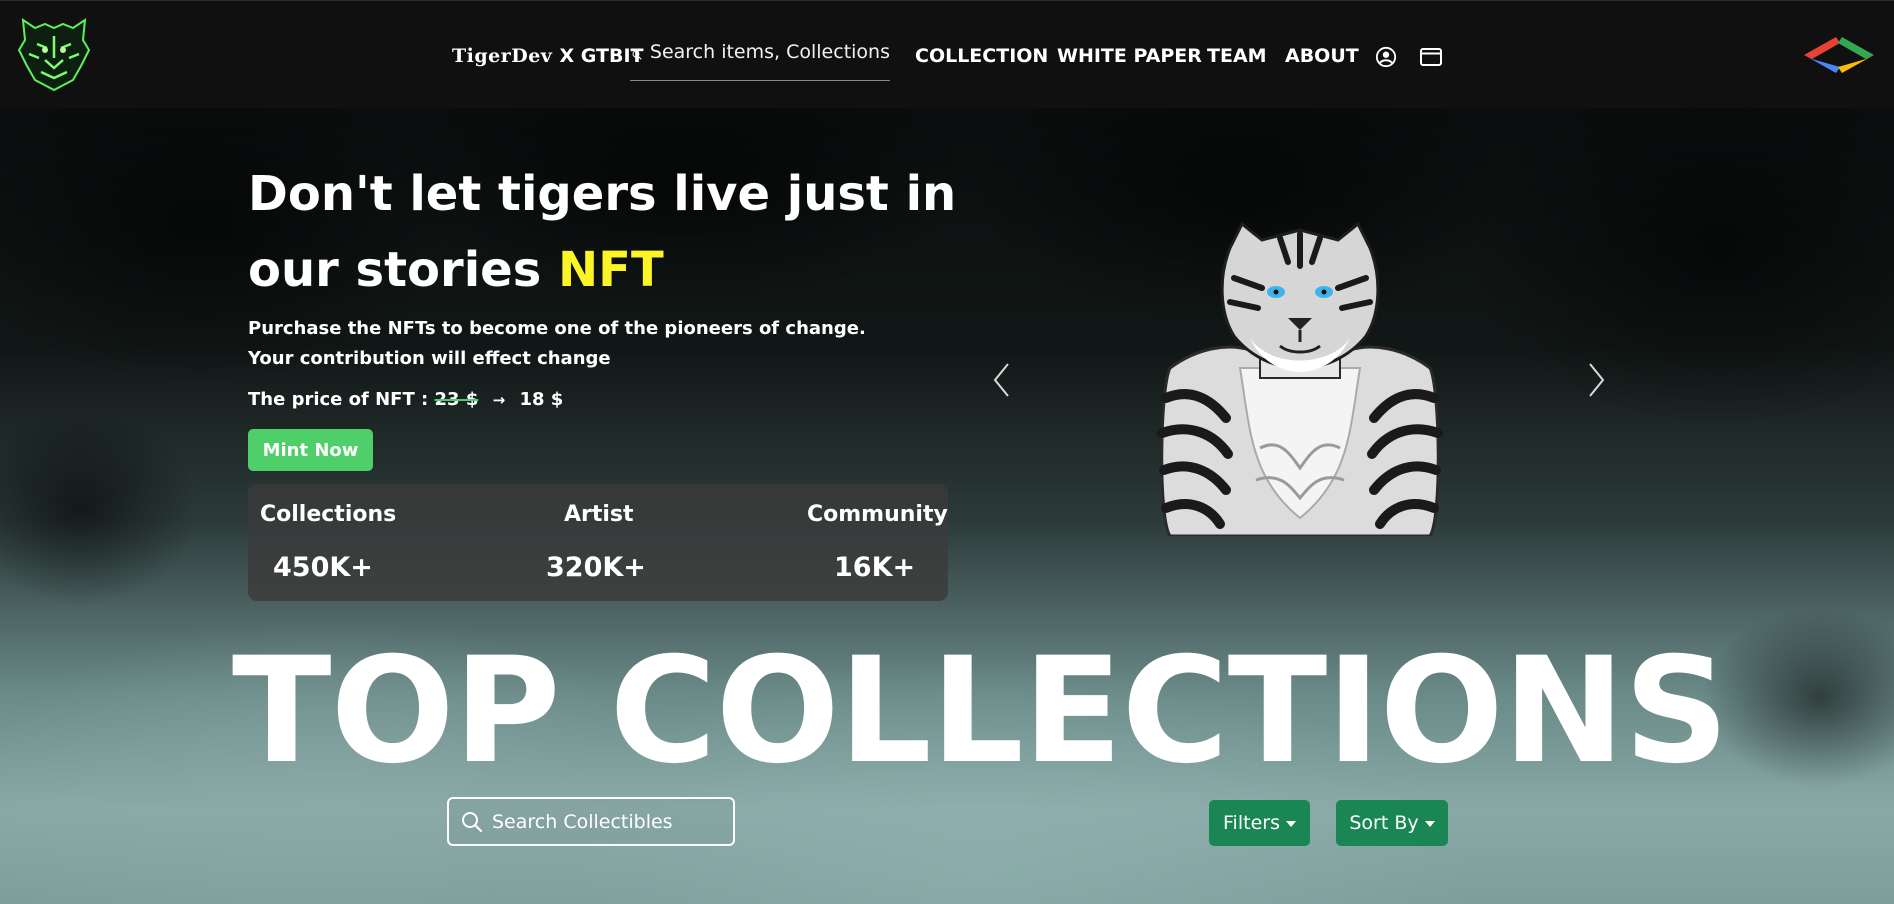  What do you see at coordinates (456, 399) in the screenshot?
I see `price-old: 23 $` at bounding box center [456, 399].